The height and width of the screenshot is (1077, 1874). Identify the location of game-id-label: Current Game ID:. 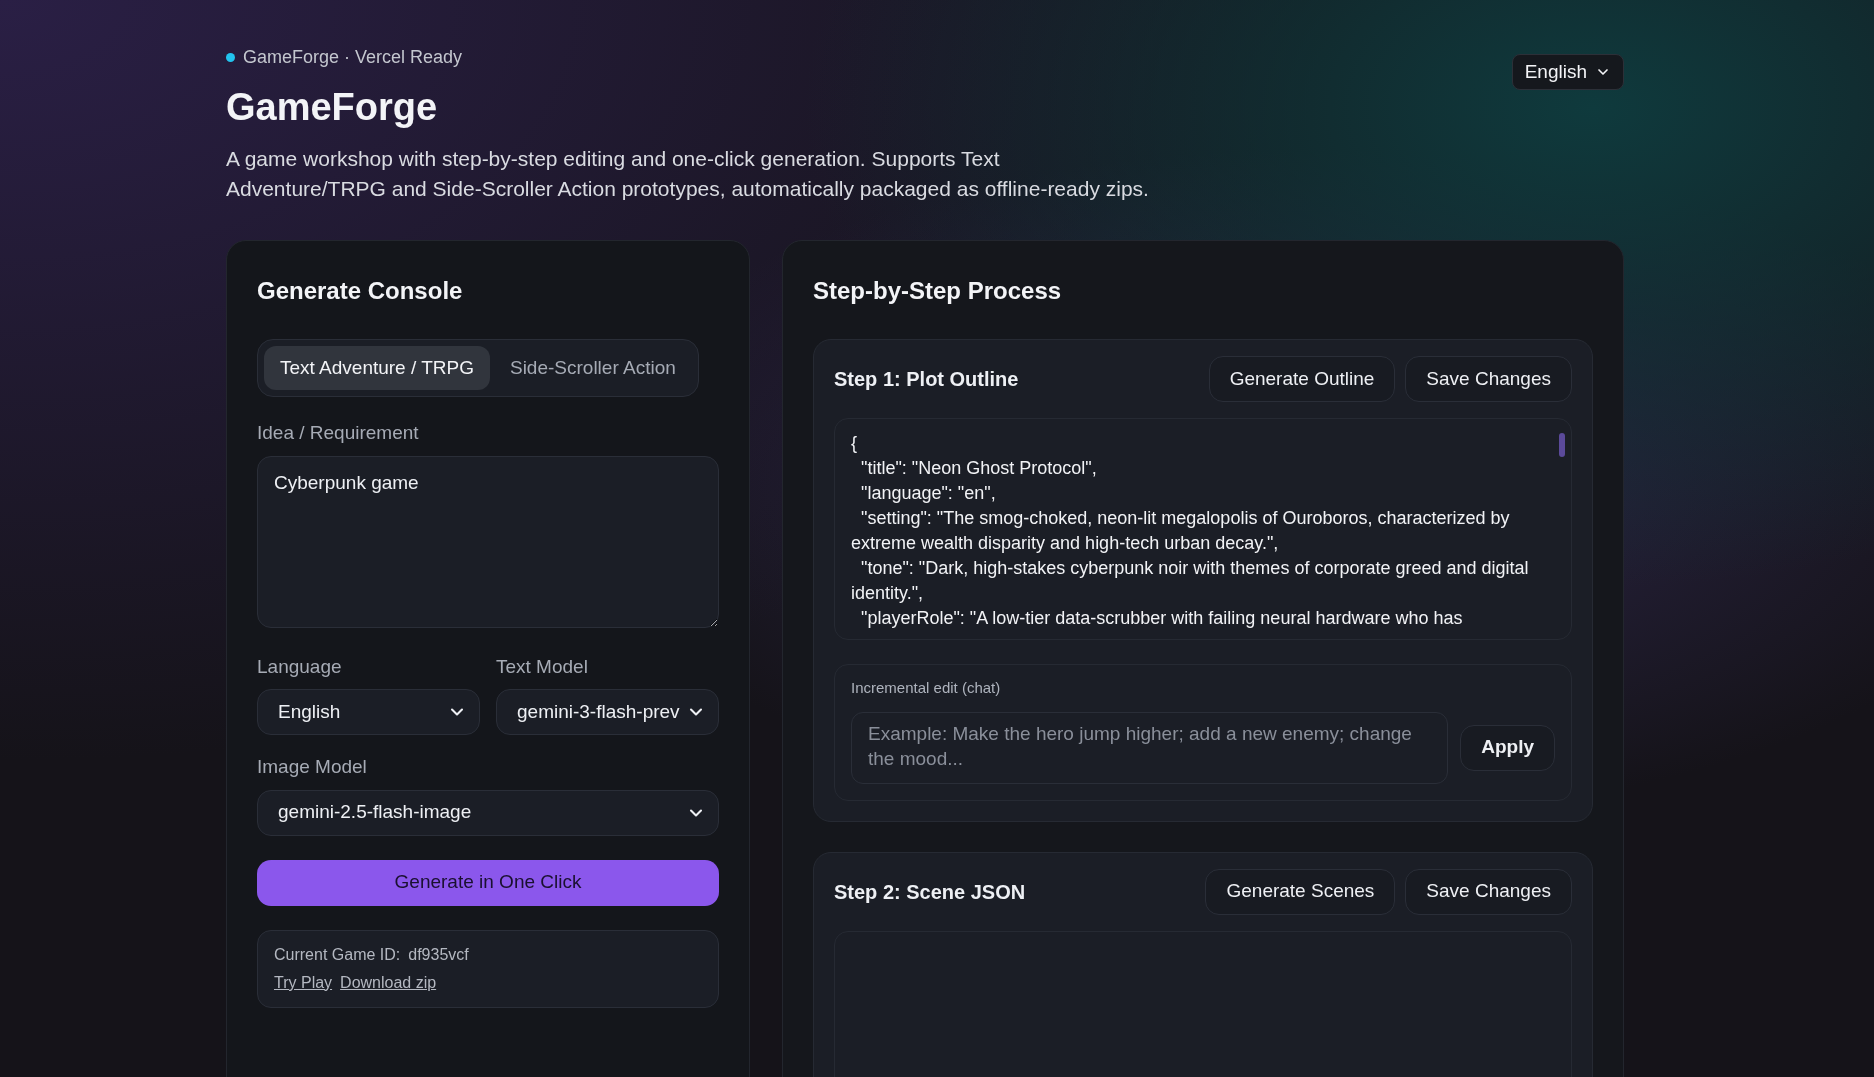
(337, 954).